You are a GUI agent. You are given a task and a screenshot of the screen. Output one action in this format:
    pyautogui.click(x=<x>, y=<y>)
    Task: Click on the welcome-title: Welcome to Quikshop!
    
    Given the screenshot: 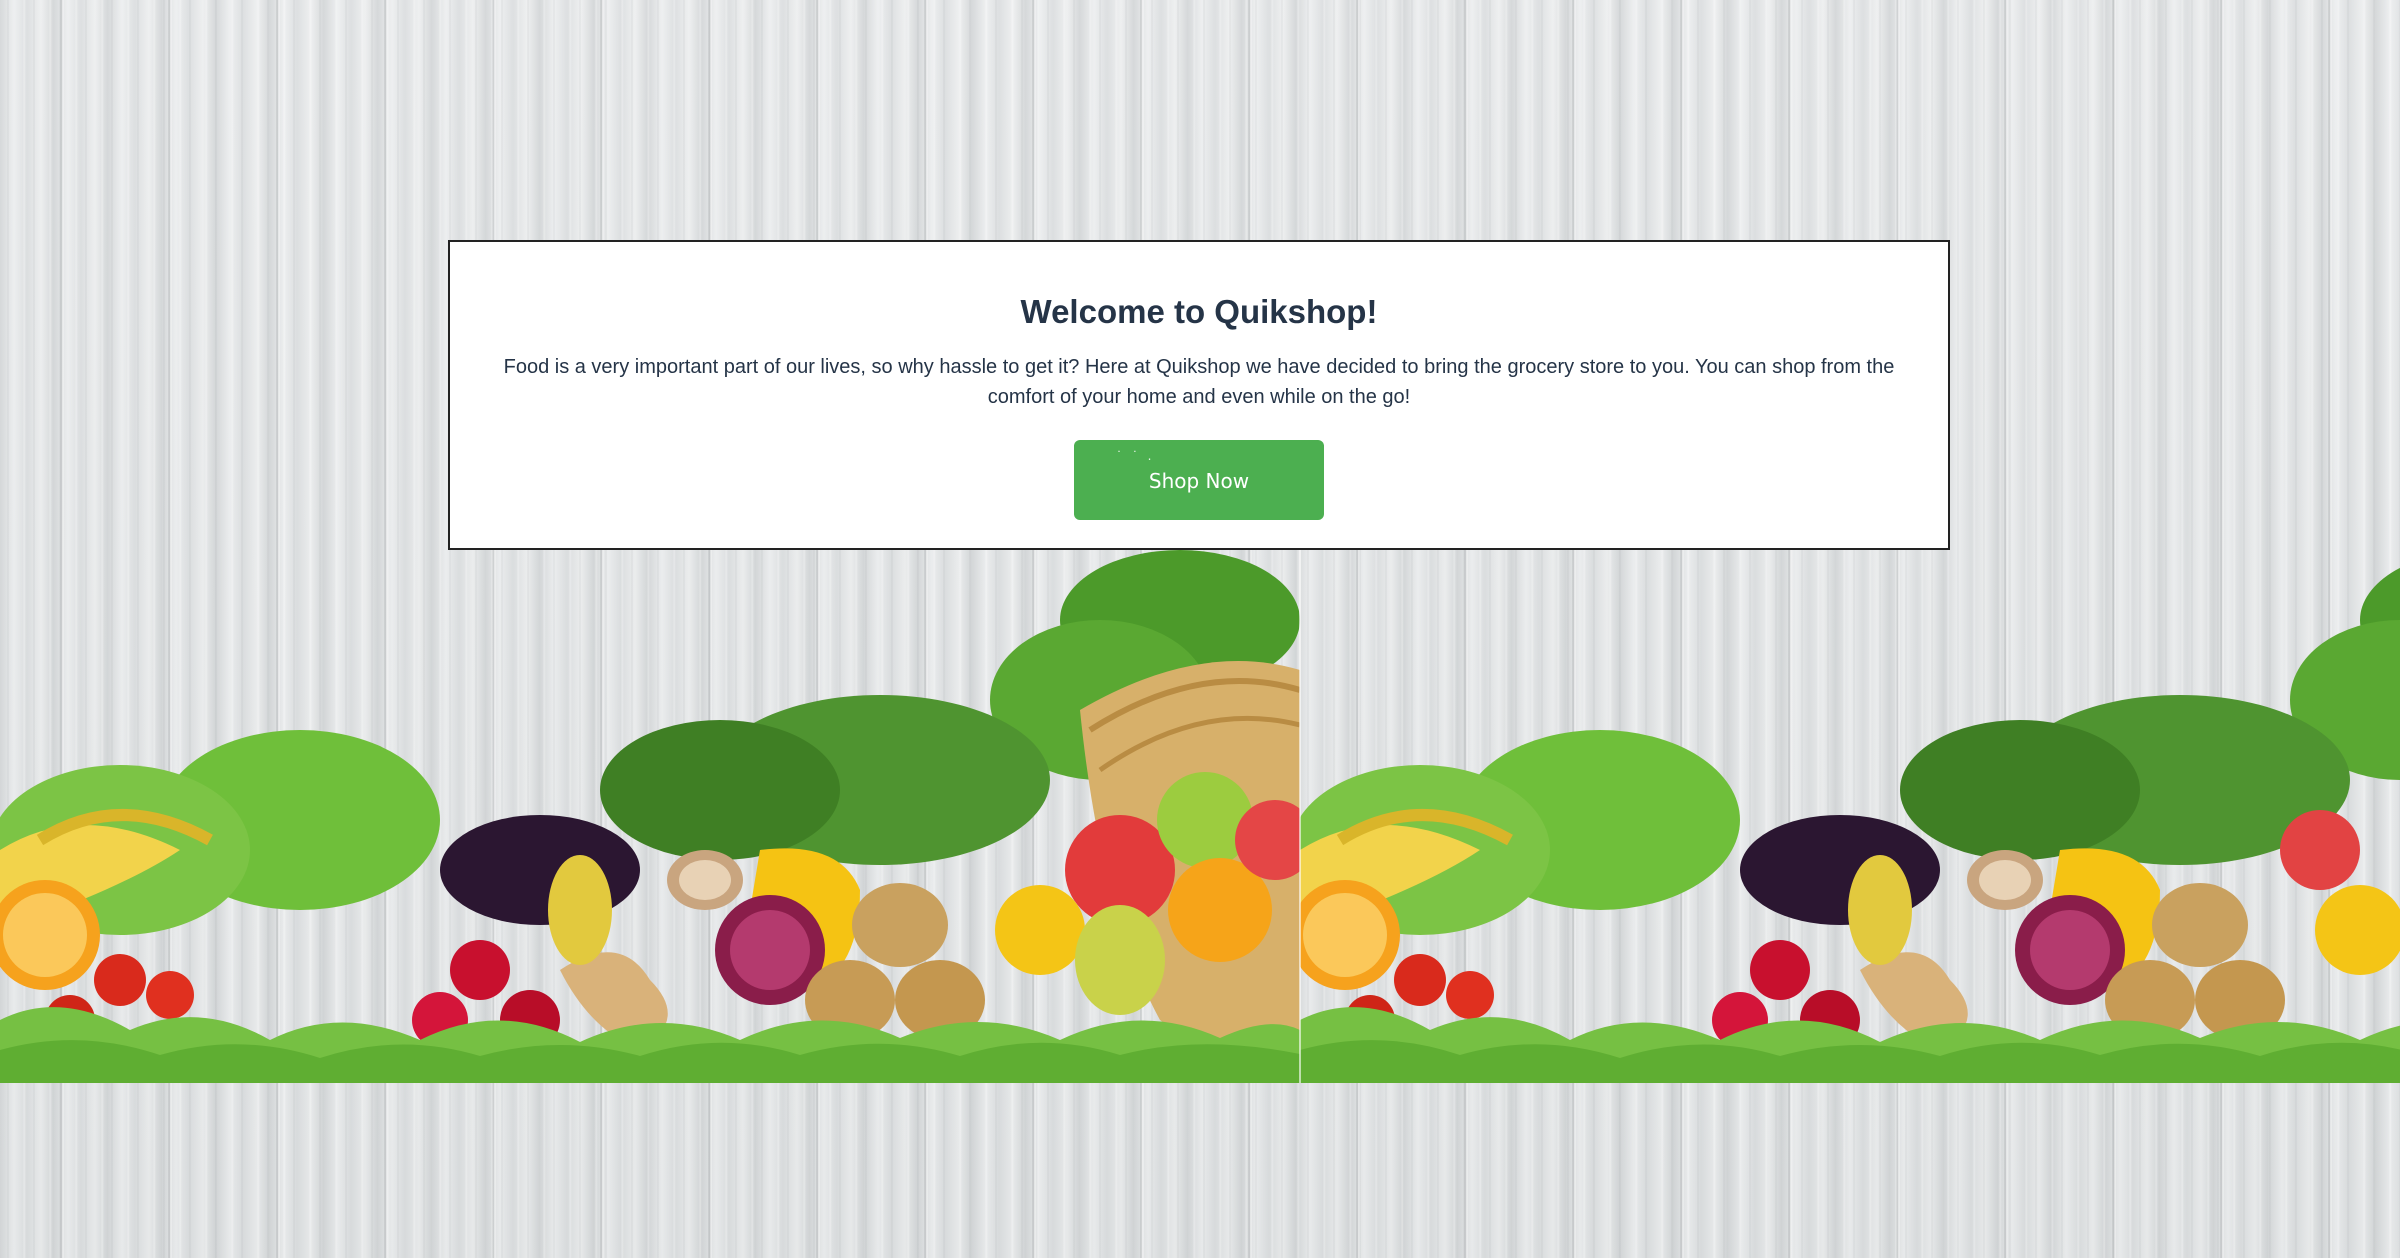 What is the action you would take?
    pyautogui.click(x=1199, y=311)
    